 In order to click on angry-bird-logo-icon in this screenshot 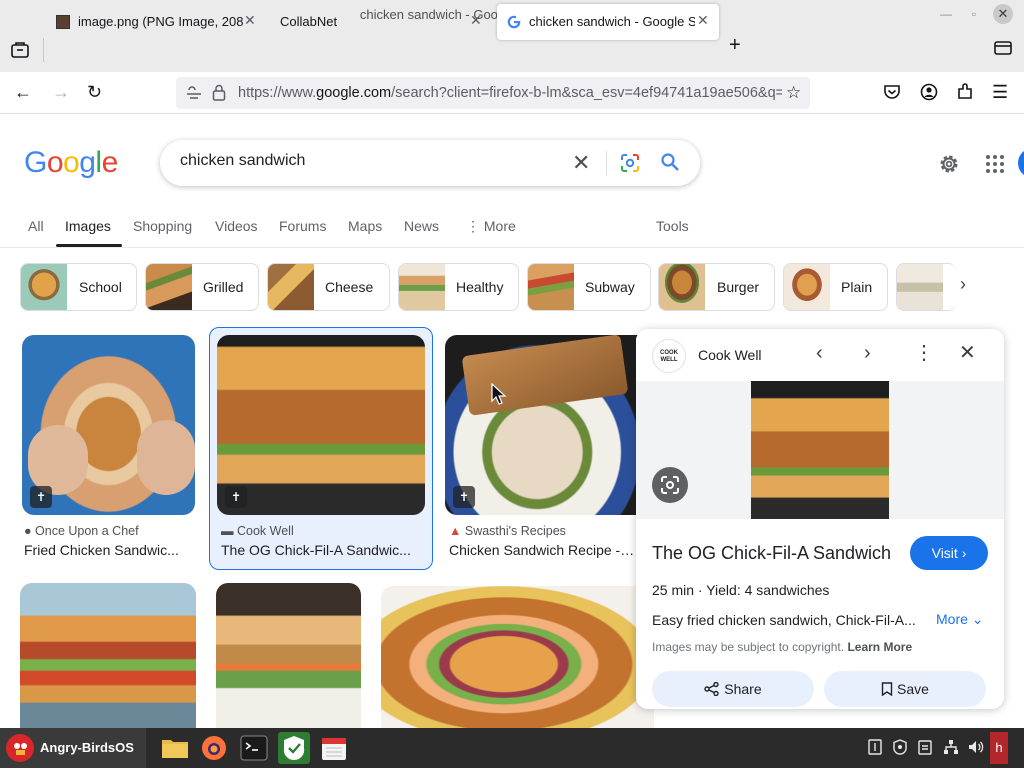, I will do `click(20, 748)`.